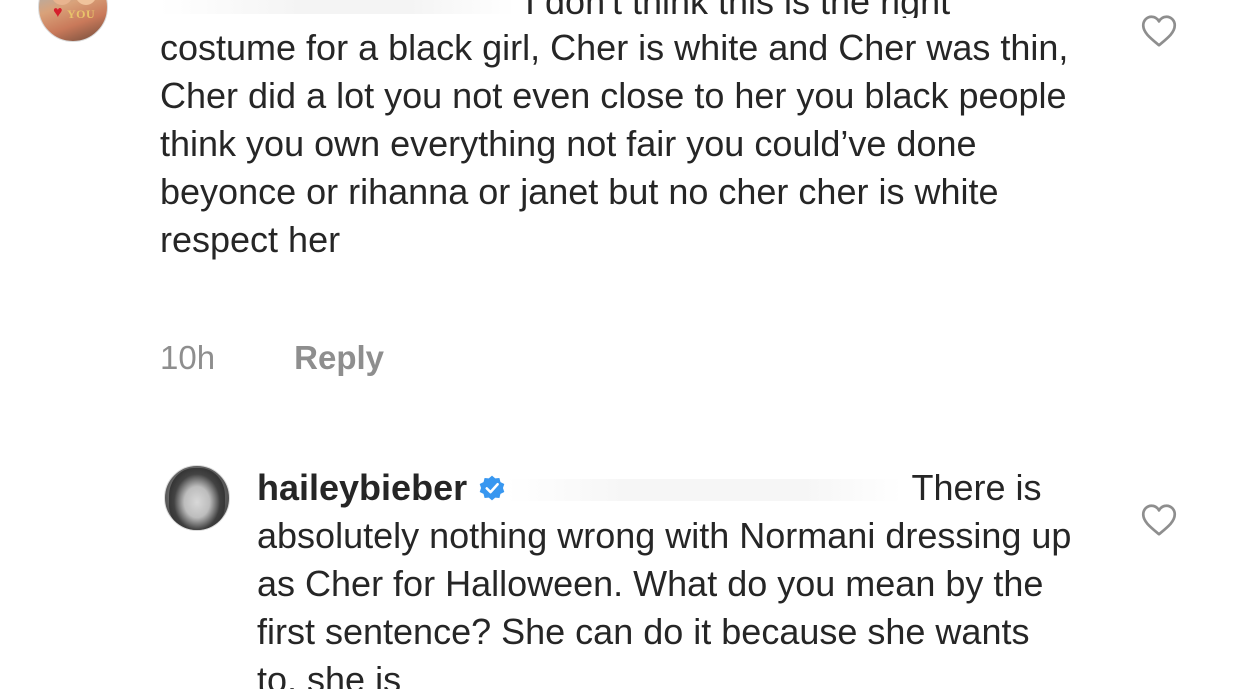 This screenshot has width=1243, height=689. I want to click on comment-partial-text: I don't think this is the right, so click(737, 9).